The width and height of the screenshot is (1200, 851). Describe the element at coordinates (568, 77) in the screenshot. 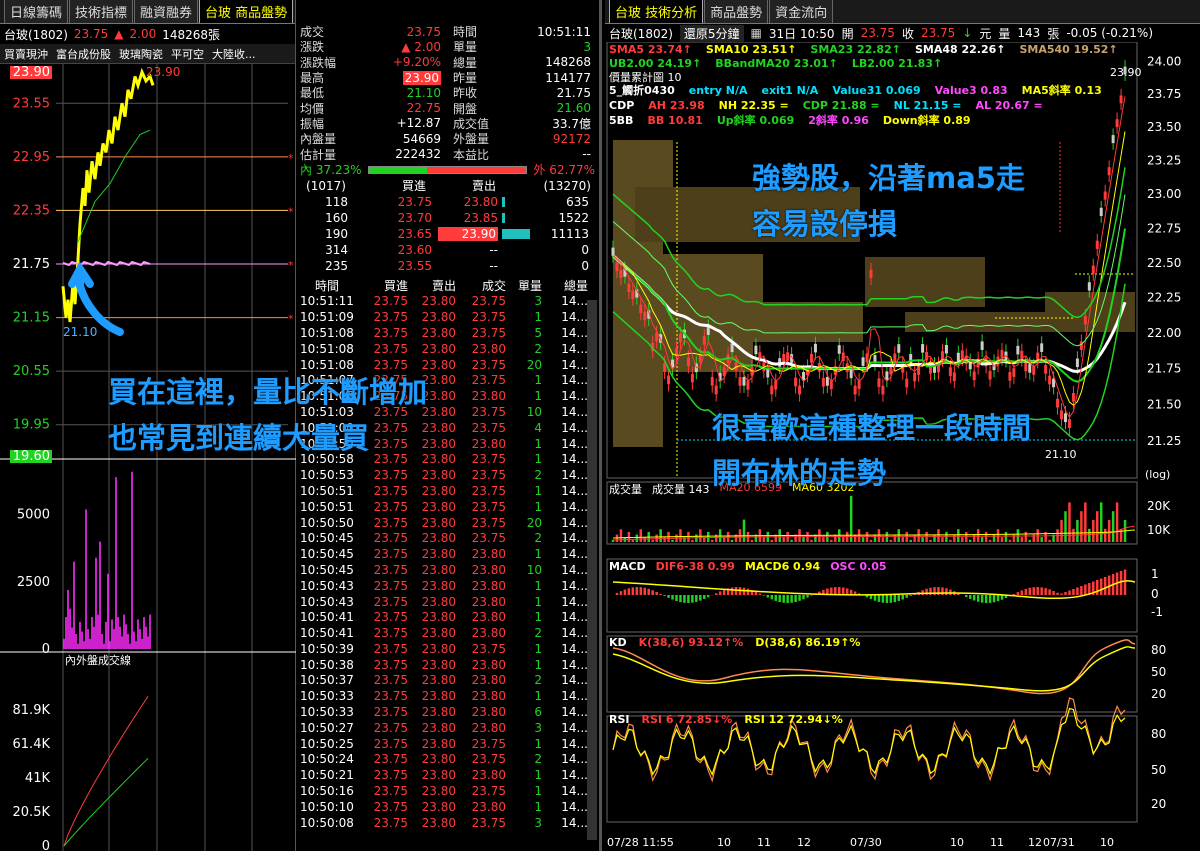

I see `quote-value: 114177` at that location.